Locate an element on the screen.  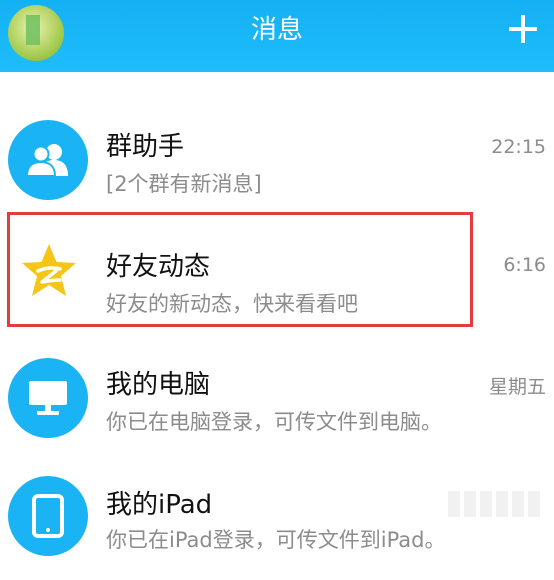
title-bar: 消息 is located at coordinates (277, 36).